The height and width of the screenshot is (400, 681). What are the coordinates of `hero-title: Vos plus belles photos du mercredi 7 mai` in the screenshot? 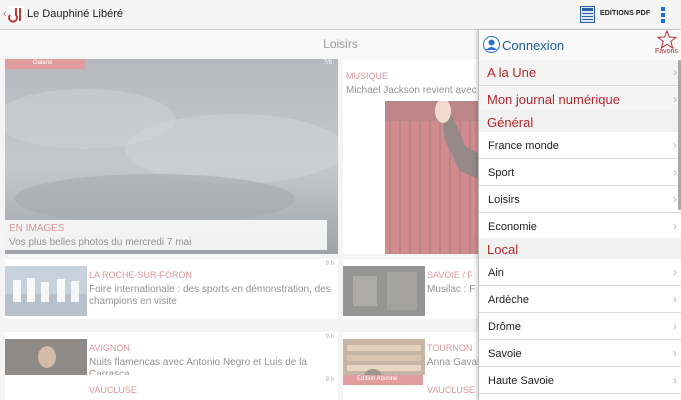 It's located at (100, 242).